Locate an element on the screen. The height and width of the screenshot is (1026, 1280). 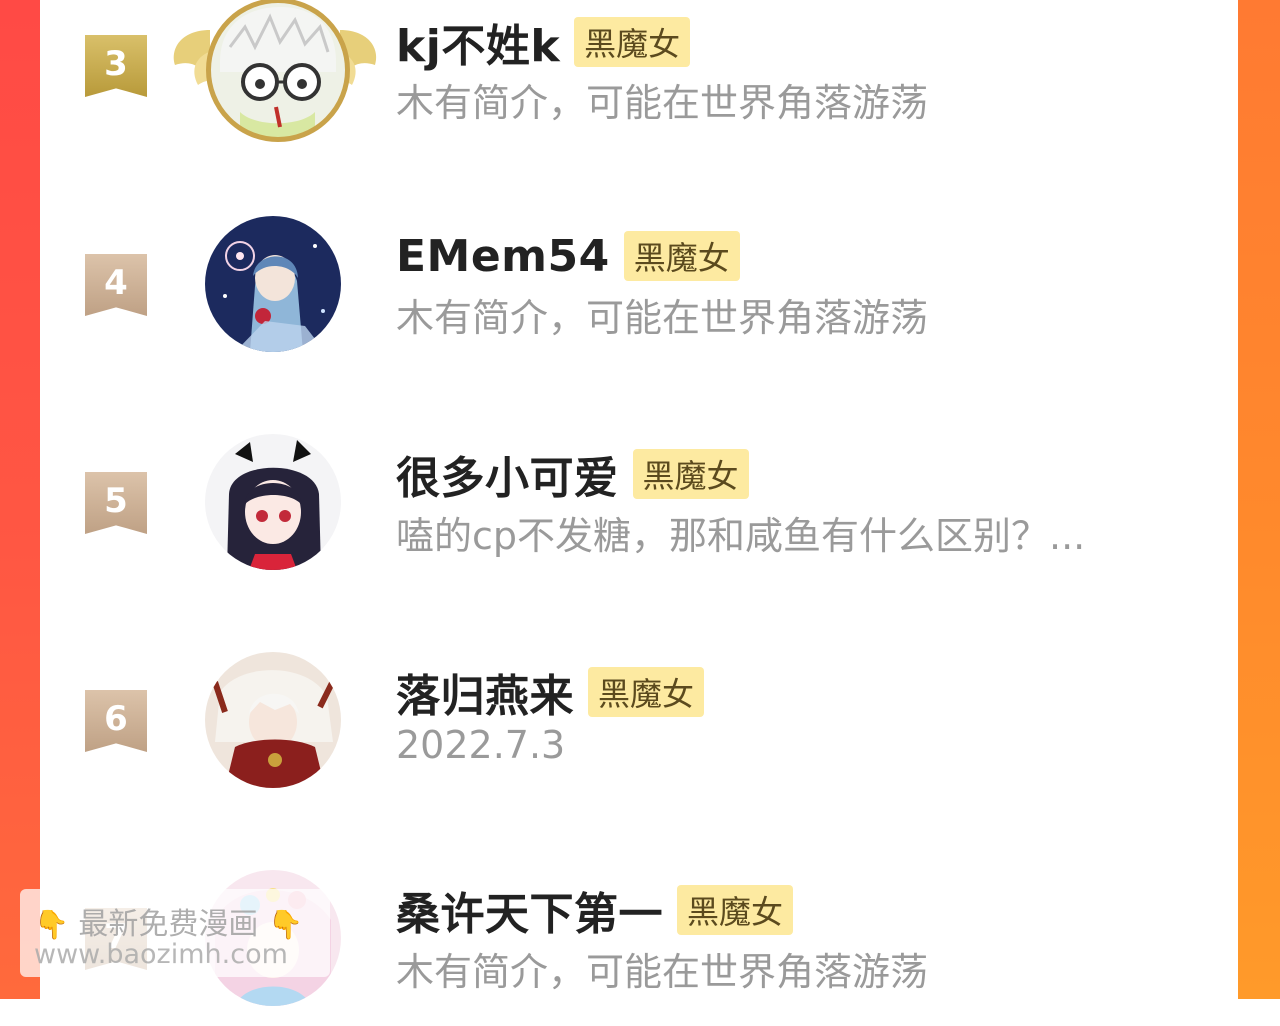
ranking-row: 6 落归燕来 黑魔女 2022.7.3 is located at coordinates (639, 728).